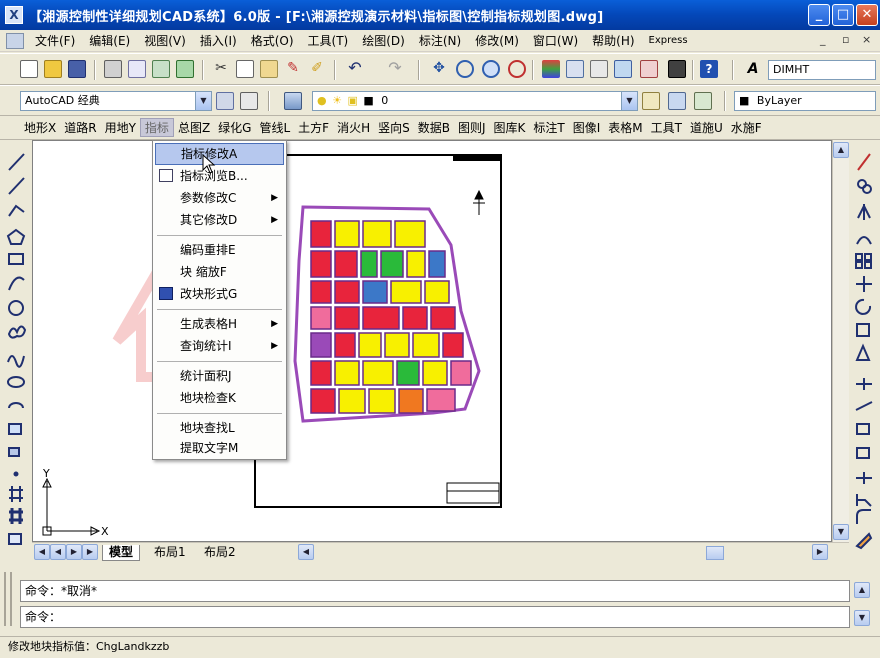 The height and width of the screenshot is (658, 880). Describe the element at coordinates (599, 69) in the screenshot. I see `tool-palettes-icon` at that location.